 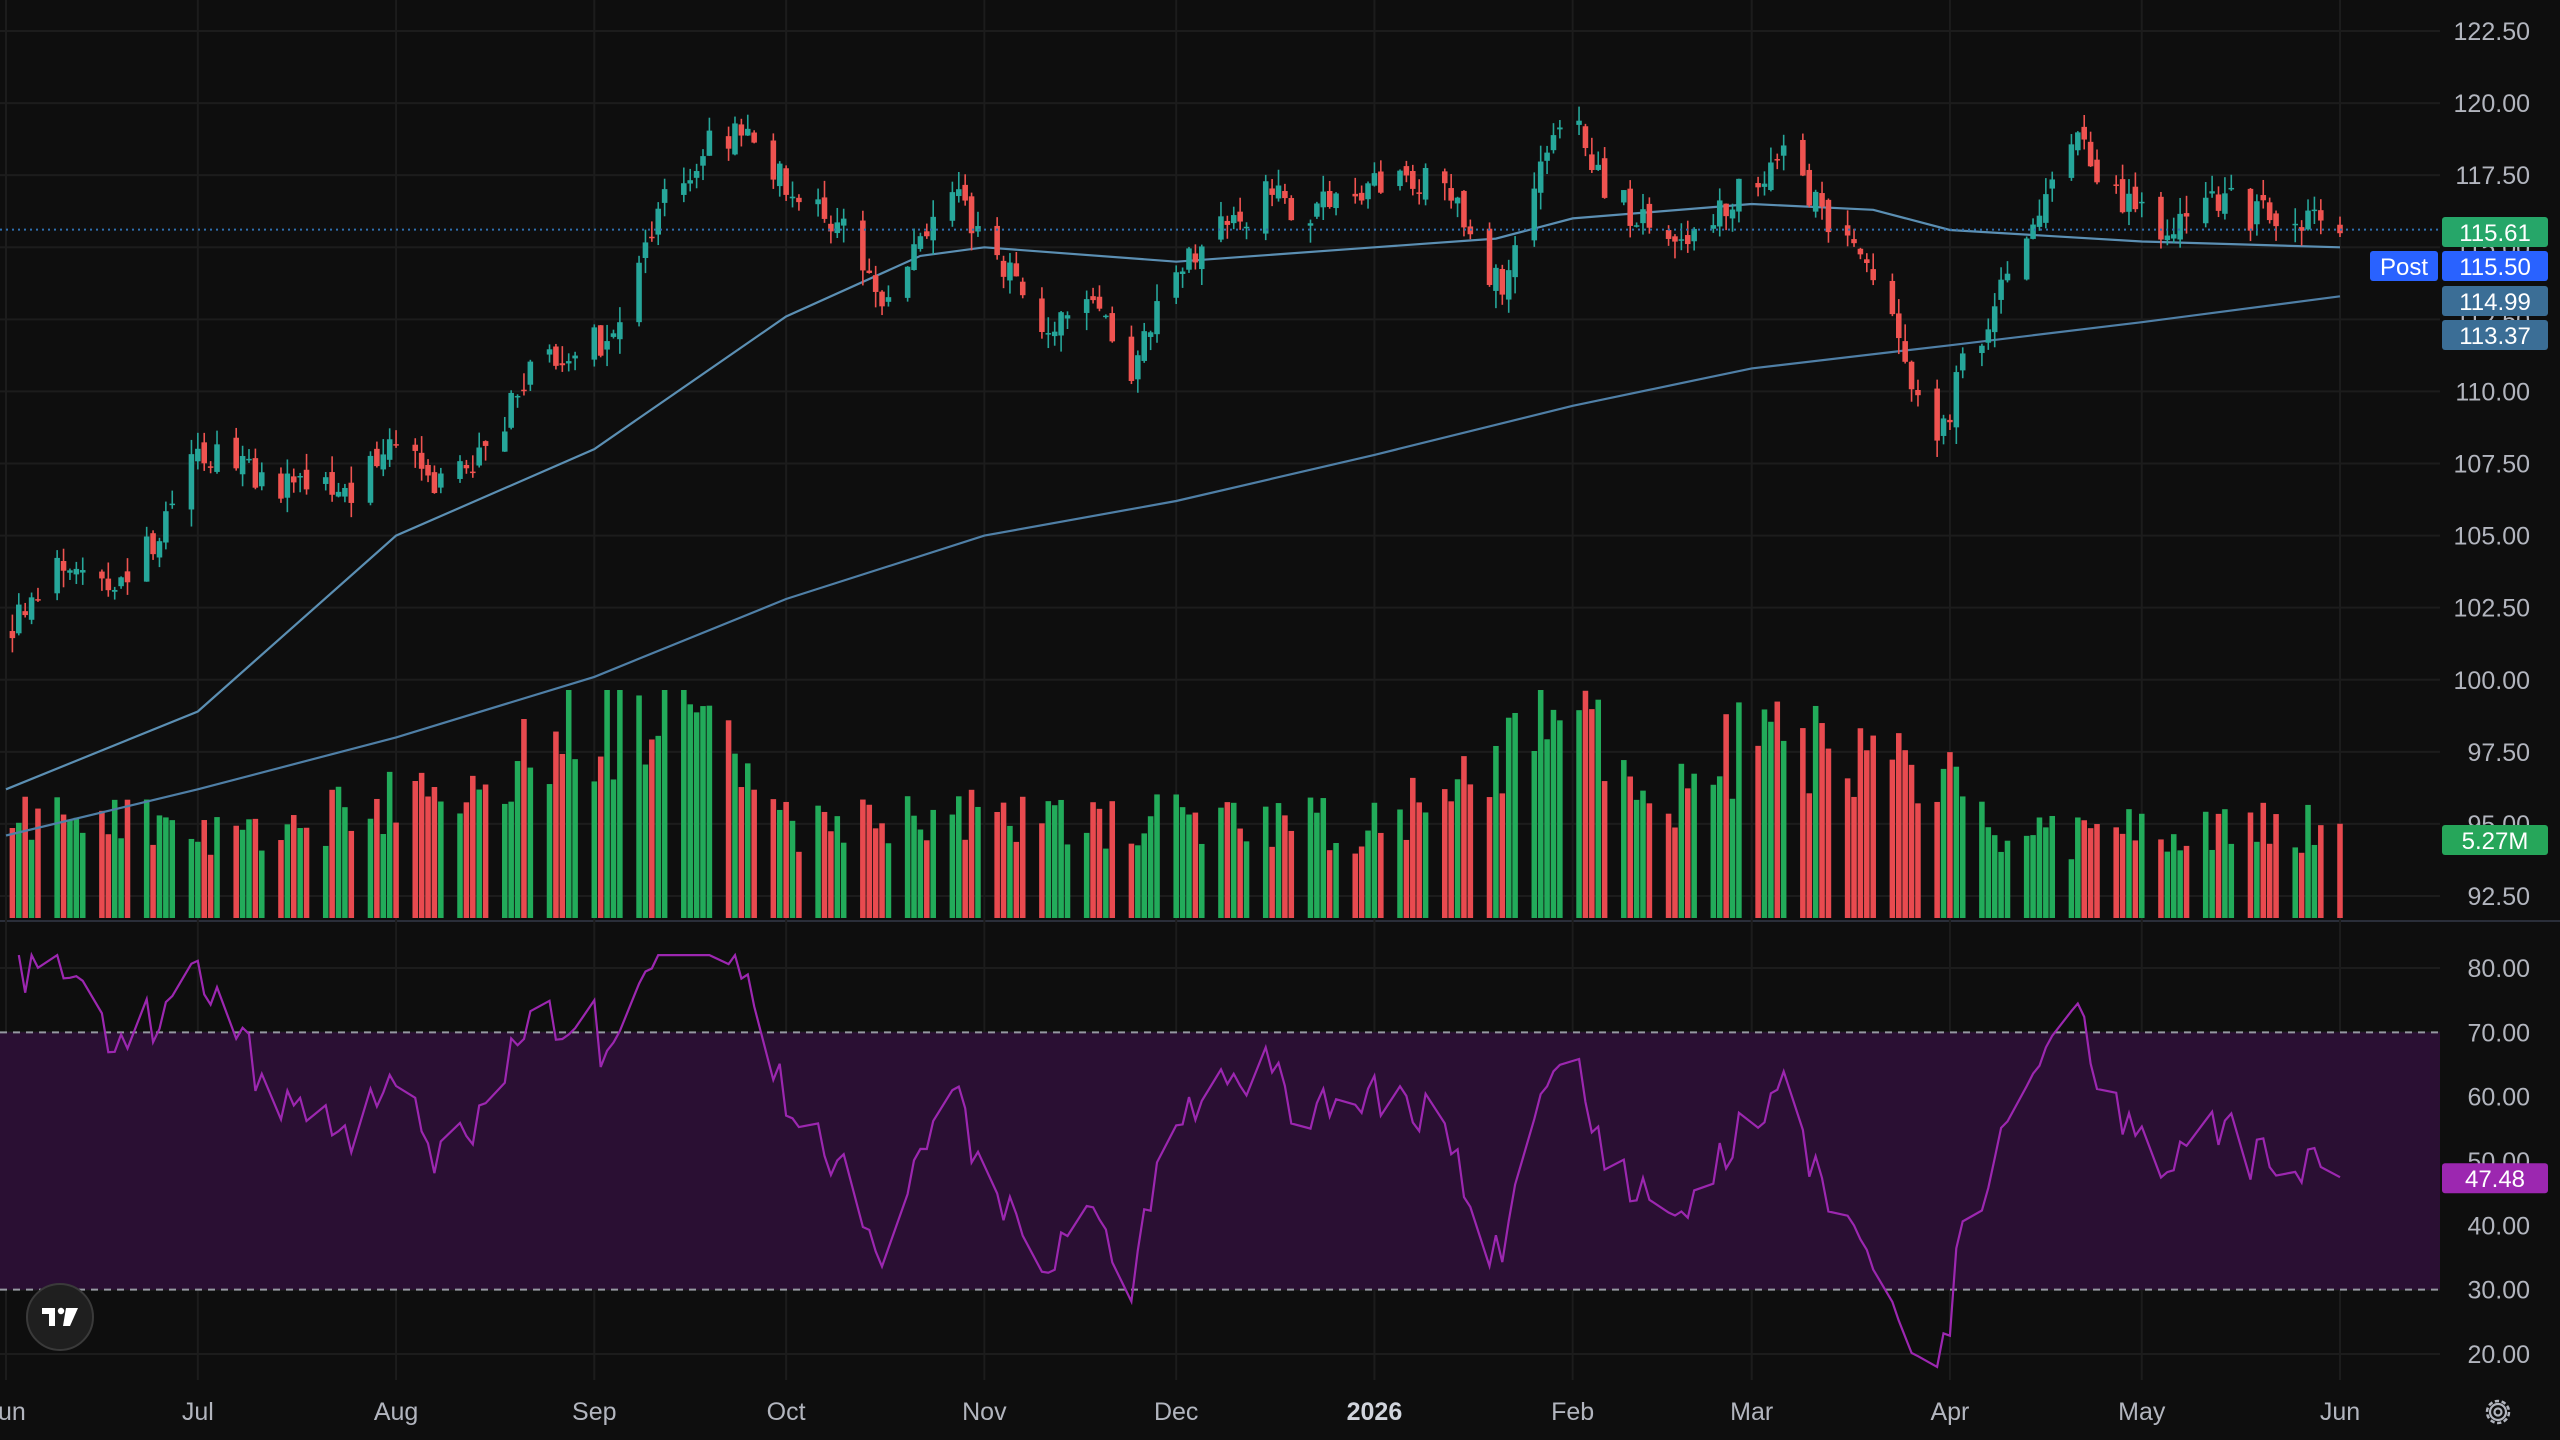 I want to click on price-tick-label: 92.50, so click(x=2498, y=897).